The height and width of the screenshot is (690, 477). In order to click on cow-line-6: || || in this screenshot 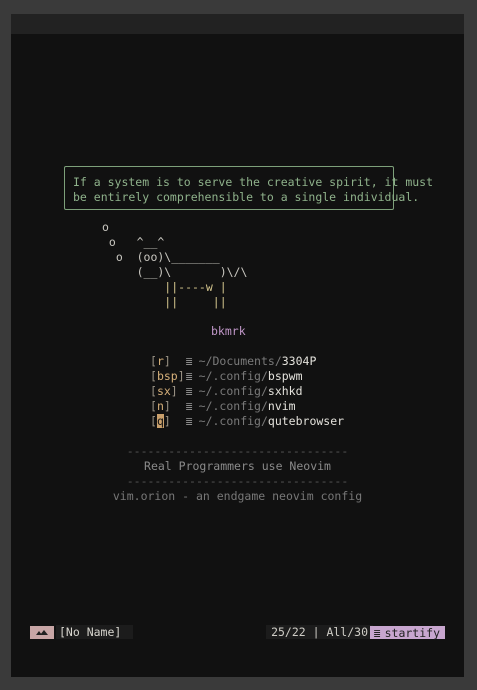, I will do `click(164, 302)`.